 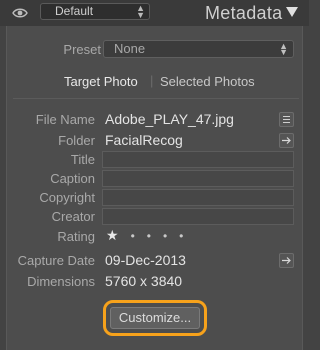 What do you see at coordinates (155, 81) in the screenshot?
I see `photo-scope-tabs: Target Photo | Selected Photos` at bounding box center [155, 81].